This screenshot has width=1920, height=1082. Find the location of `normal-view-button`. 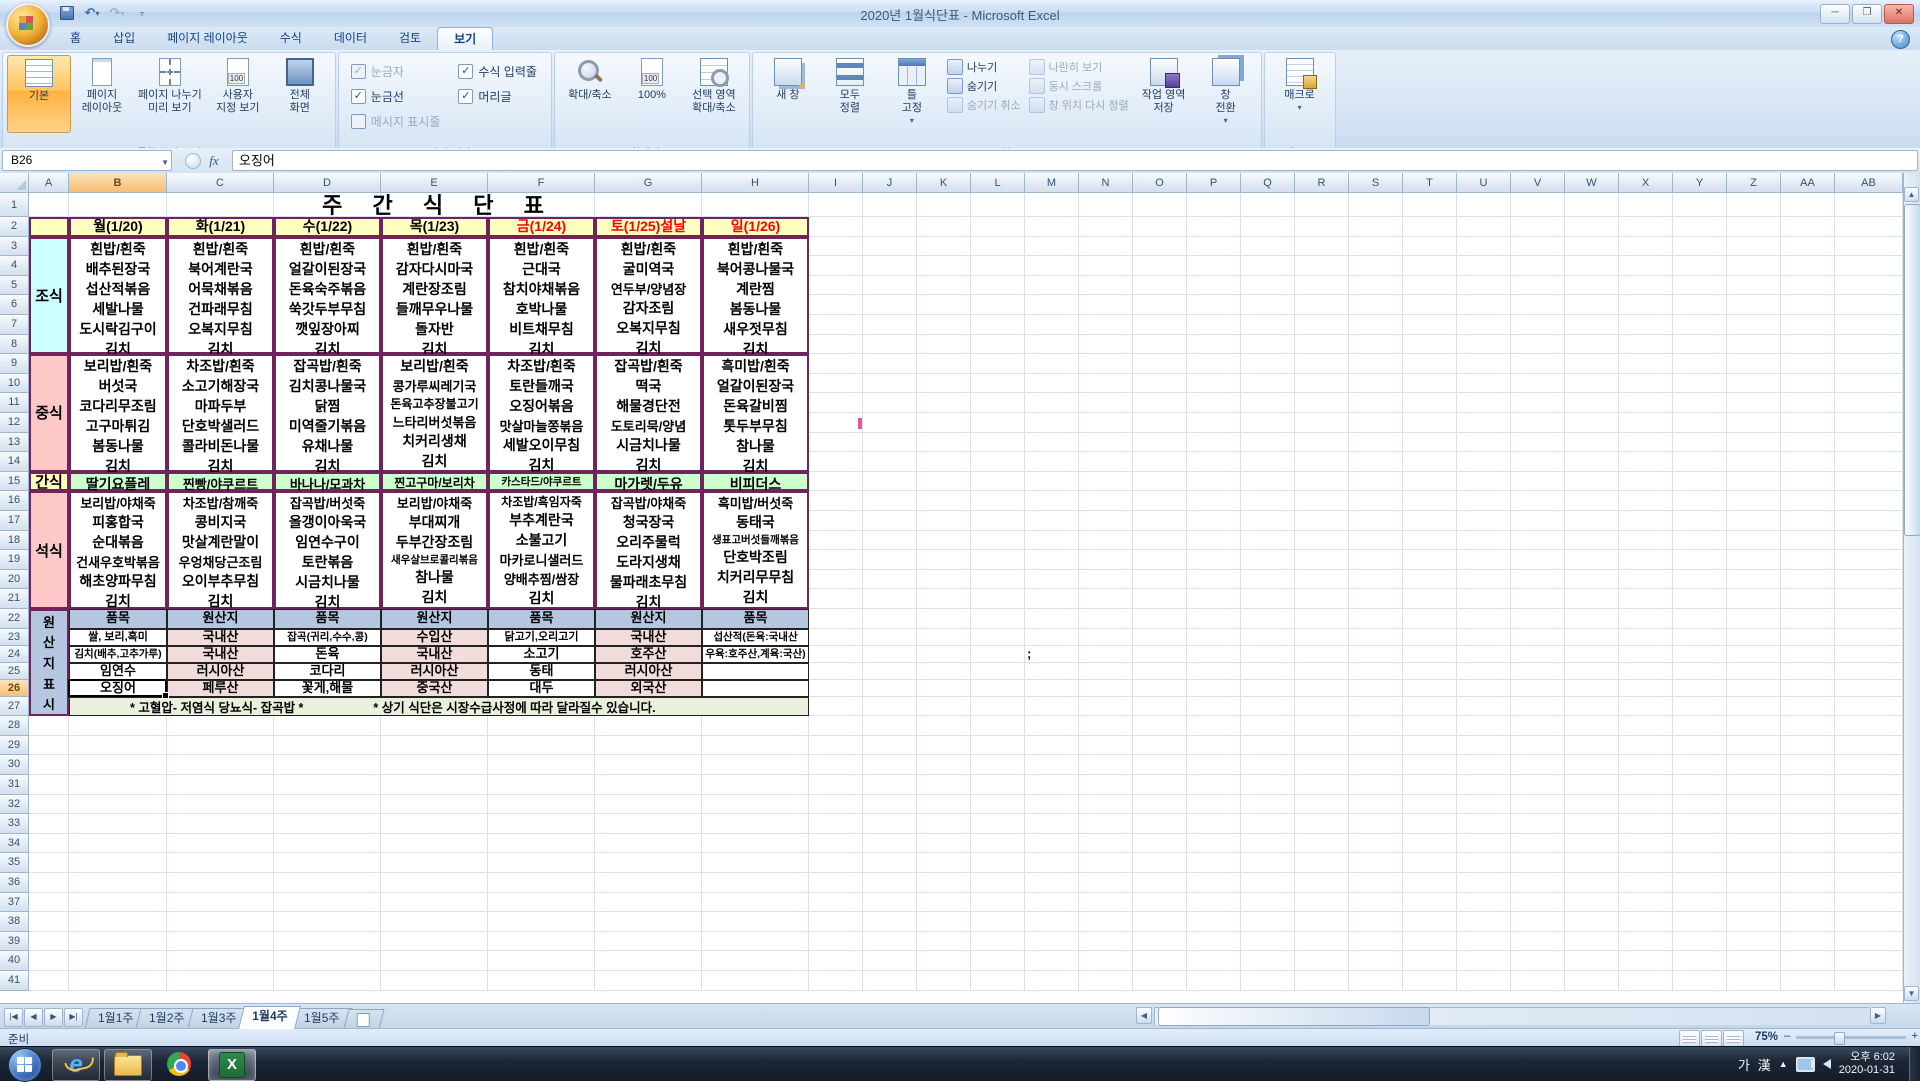

normal-view-button is located at coordinates (1689, 1038).